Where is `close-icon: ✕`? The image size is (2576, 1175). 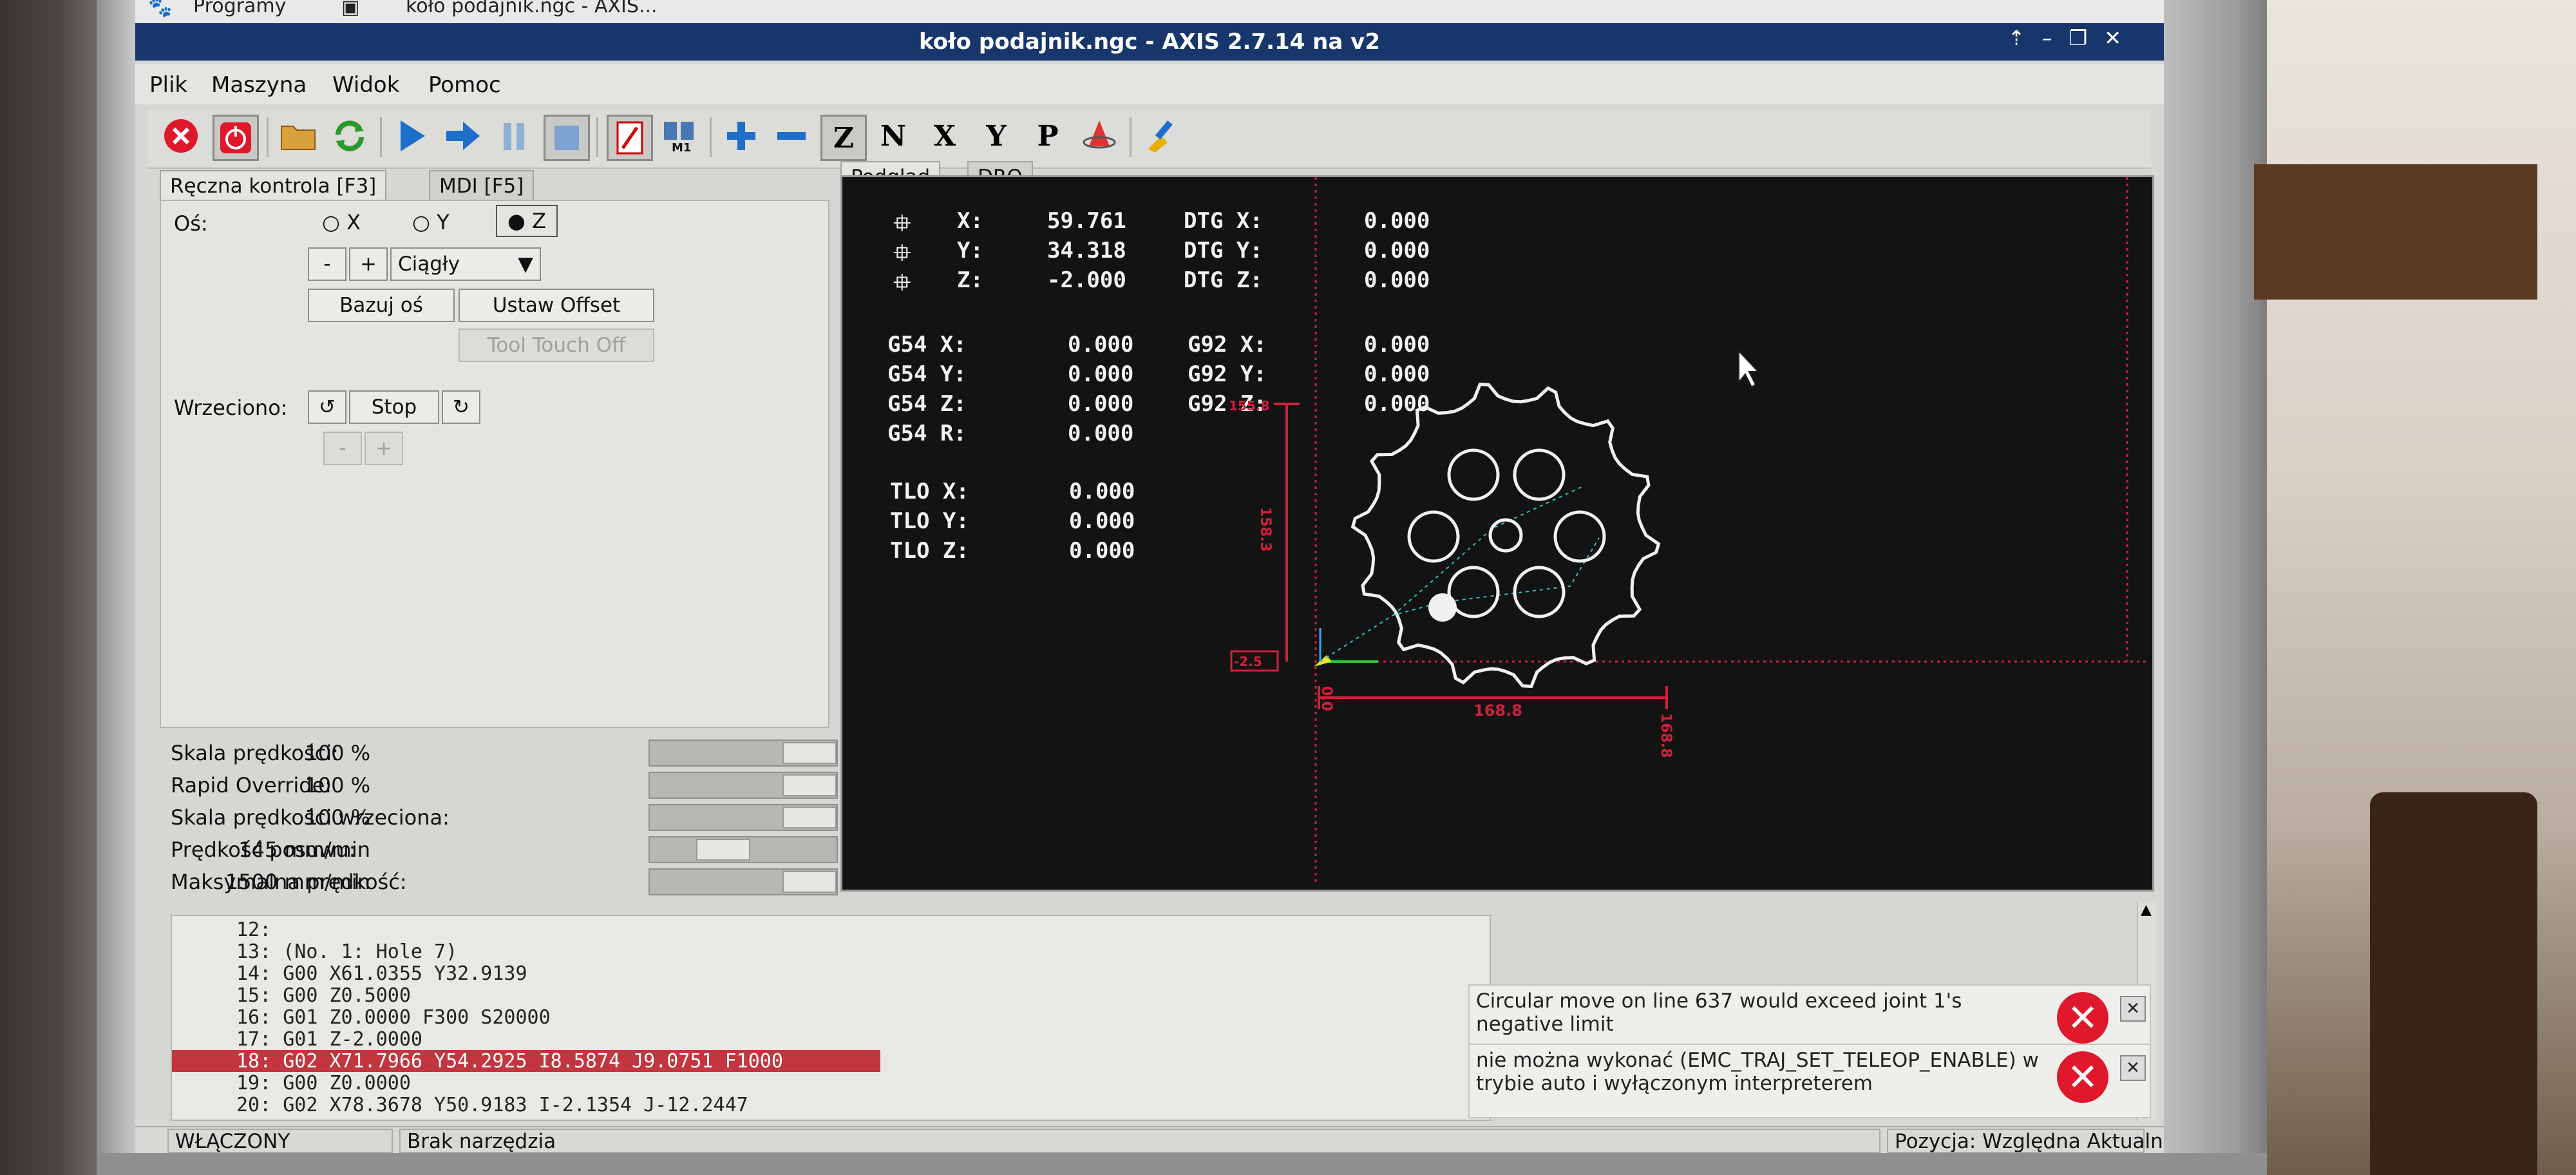 close-icon: ✕ is located at coordinates (2121, 38).